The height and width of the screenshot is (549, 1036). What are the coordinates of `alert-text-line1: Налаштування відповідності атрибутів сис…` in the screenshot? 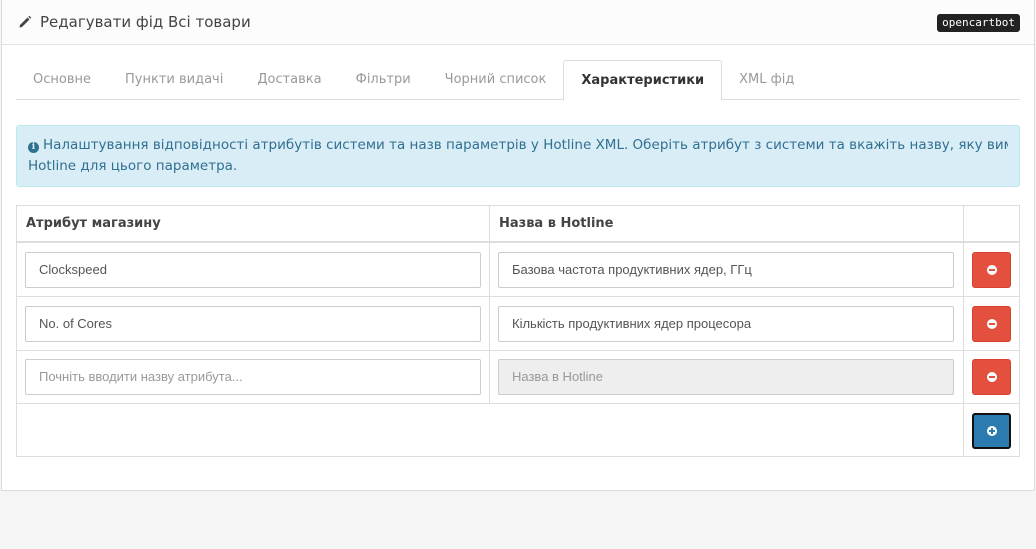 It's located at (525, 145).